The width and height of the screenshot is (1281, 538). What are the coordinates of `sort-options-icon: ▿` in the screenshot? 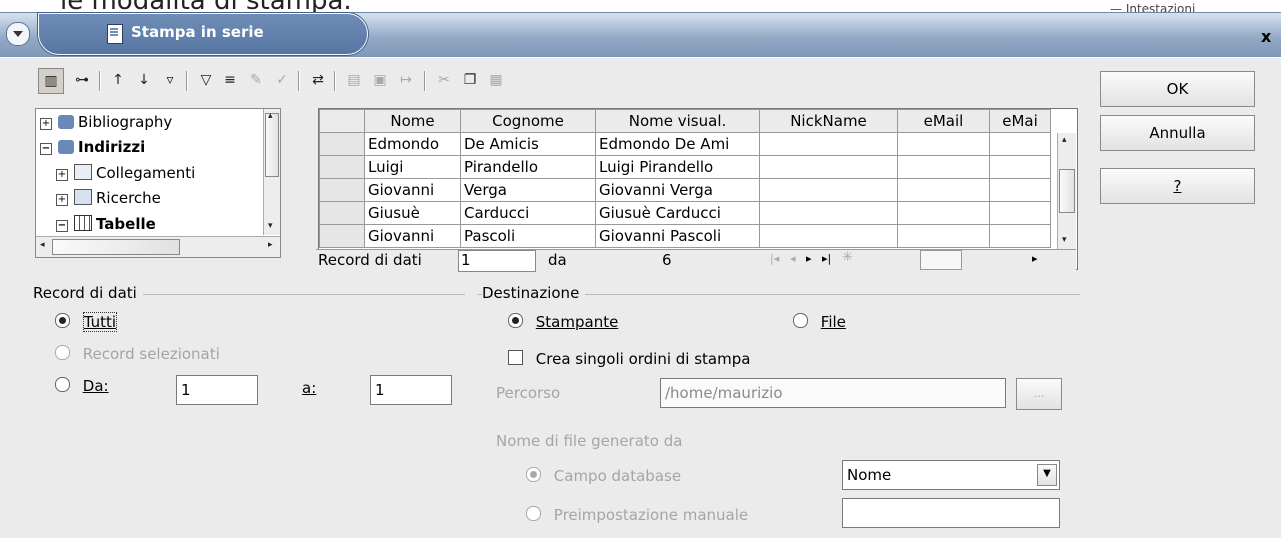 It's located at (170, 80).